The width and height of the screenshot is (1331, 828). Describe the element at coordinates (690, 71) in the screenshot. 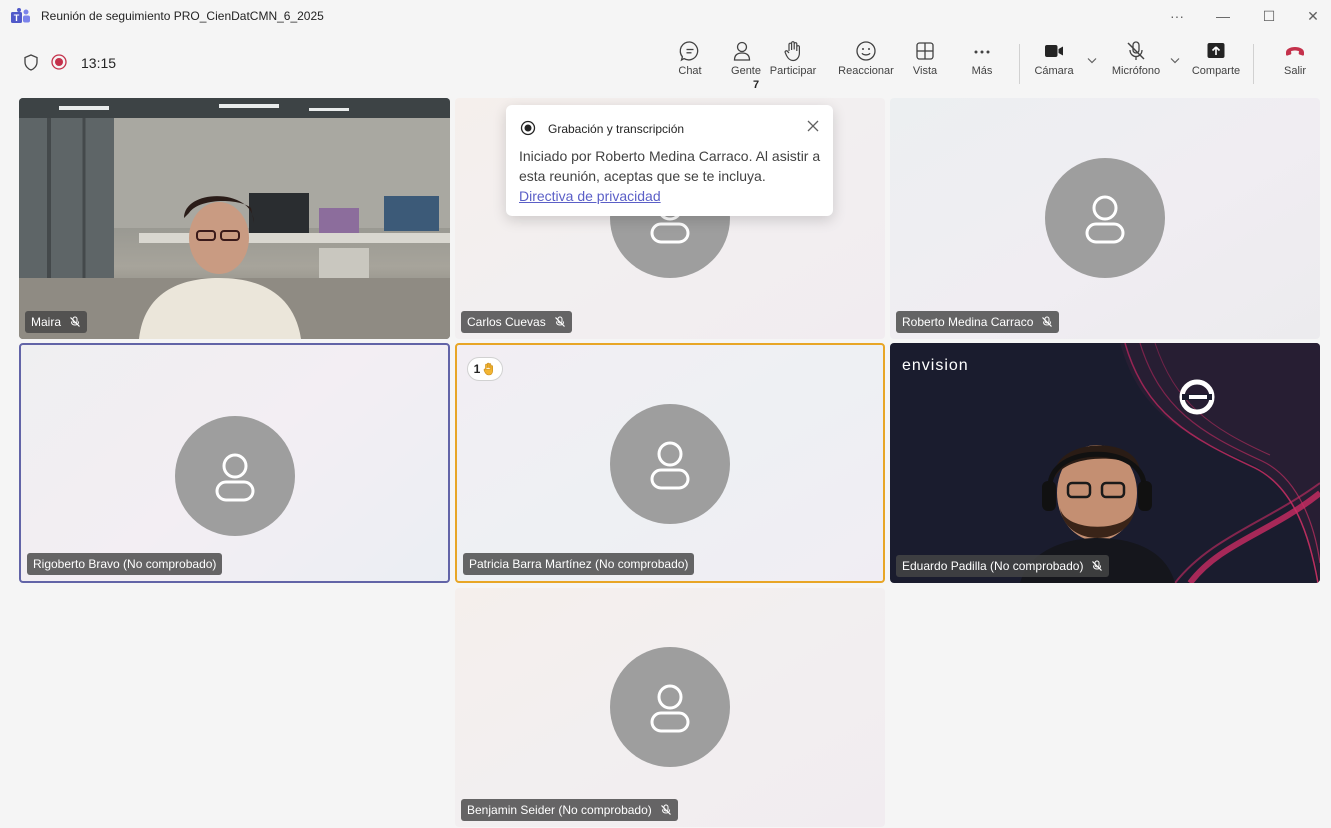

I see `chat-label: Chat` at that location.